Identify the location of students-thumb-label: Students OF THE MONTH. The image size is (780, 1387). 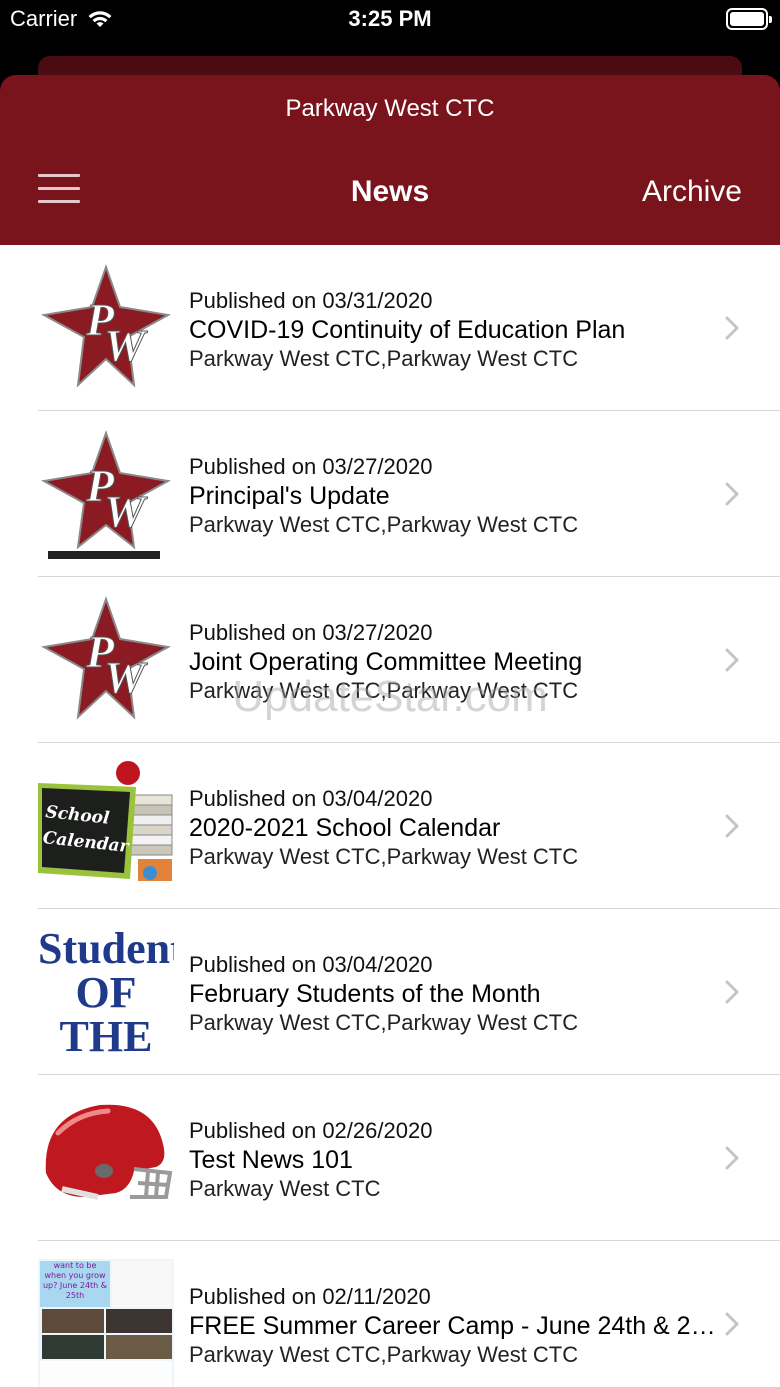
(106, 992).